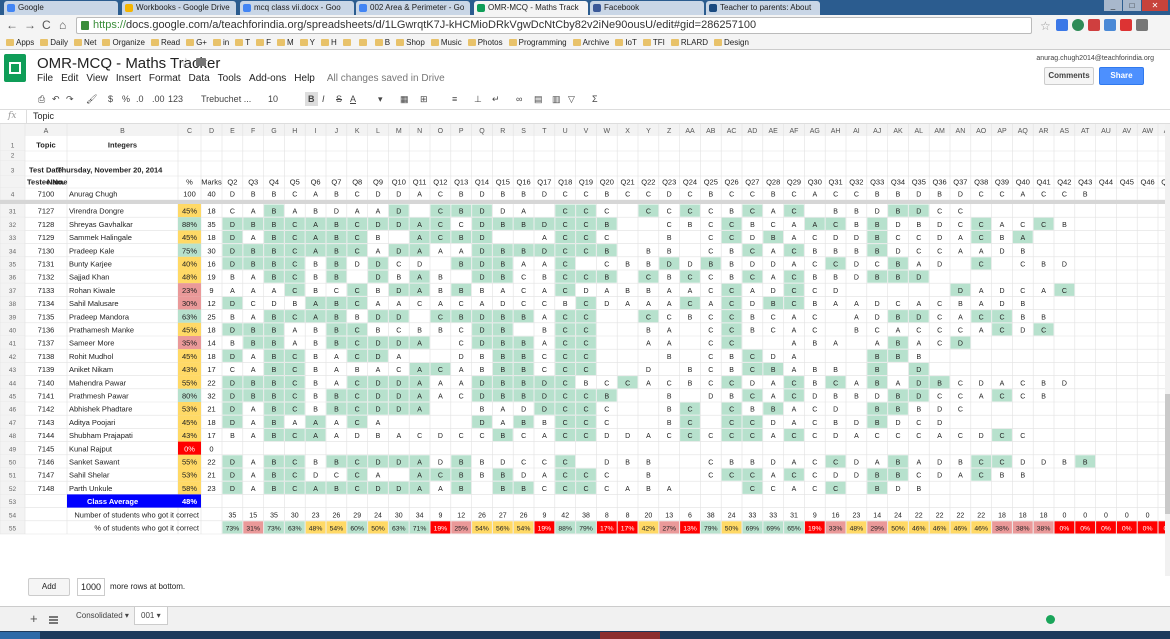 Image resolution: width=1170 pixels, height=639 pixels. What do you see at coordinates (13, 370) in the screenshot?
I see `row-number: 43` at bounding box center [13, 370].